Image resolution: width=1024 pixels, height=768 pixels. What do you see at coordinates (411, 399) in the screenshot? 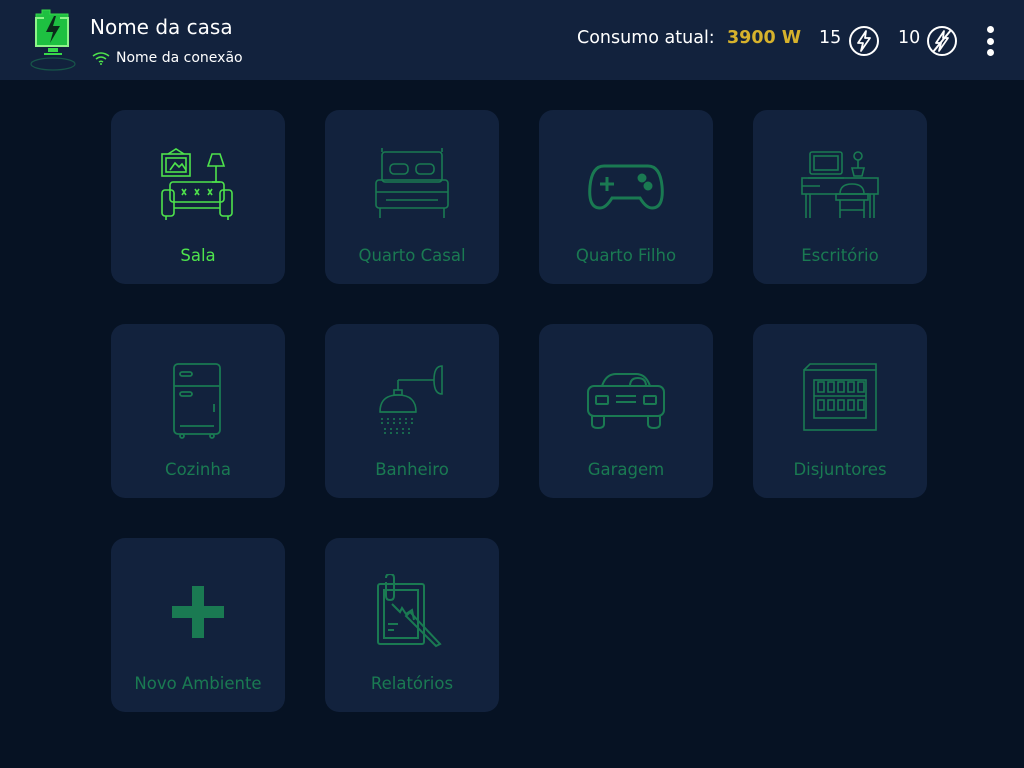
I see `shower-icon` at bounding box center [411, 399].